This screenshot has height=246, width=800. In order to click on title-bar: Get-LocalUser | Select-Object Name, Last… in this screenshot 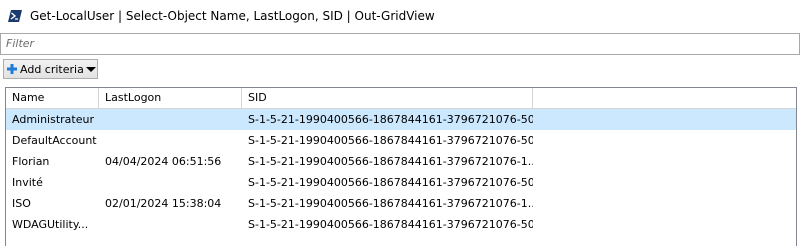, I will do `click(400, 16)`.